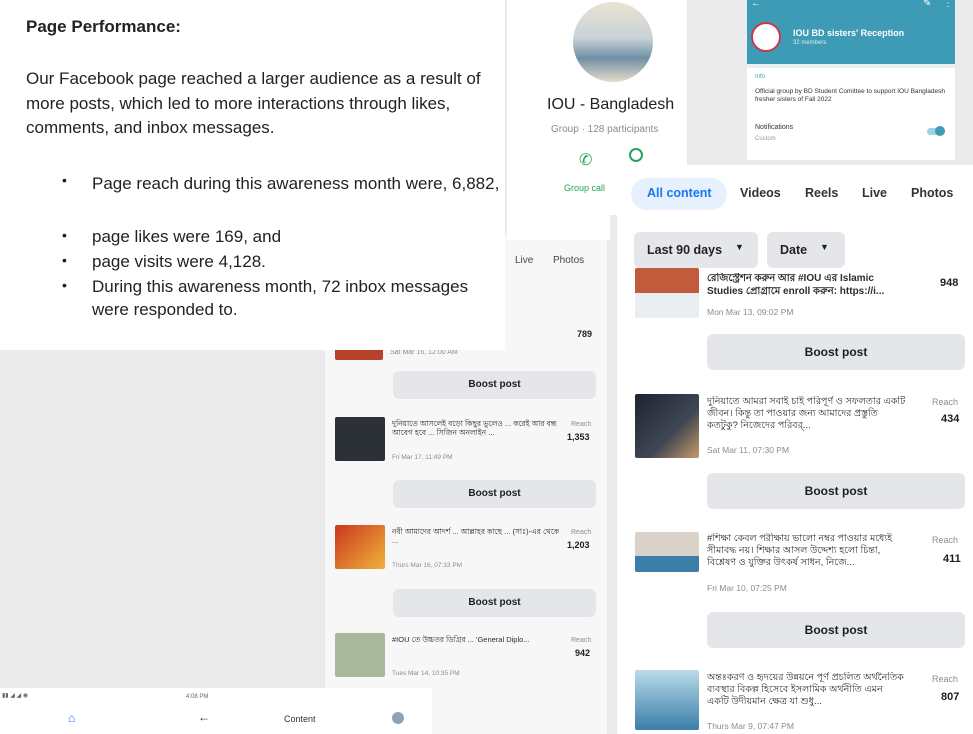 The width and height of the screenshot is (973, 734). What do you see at coordinates (794, 250) in the screenshot?
I see `filter-sort-label: Date` at bounding box center [794, 250].